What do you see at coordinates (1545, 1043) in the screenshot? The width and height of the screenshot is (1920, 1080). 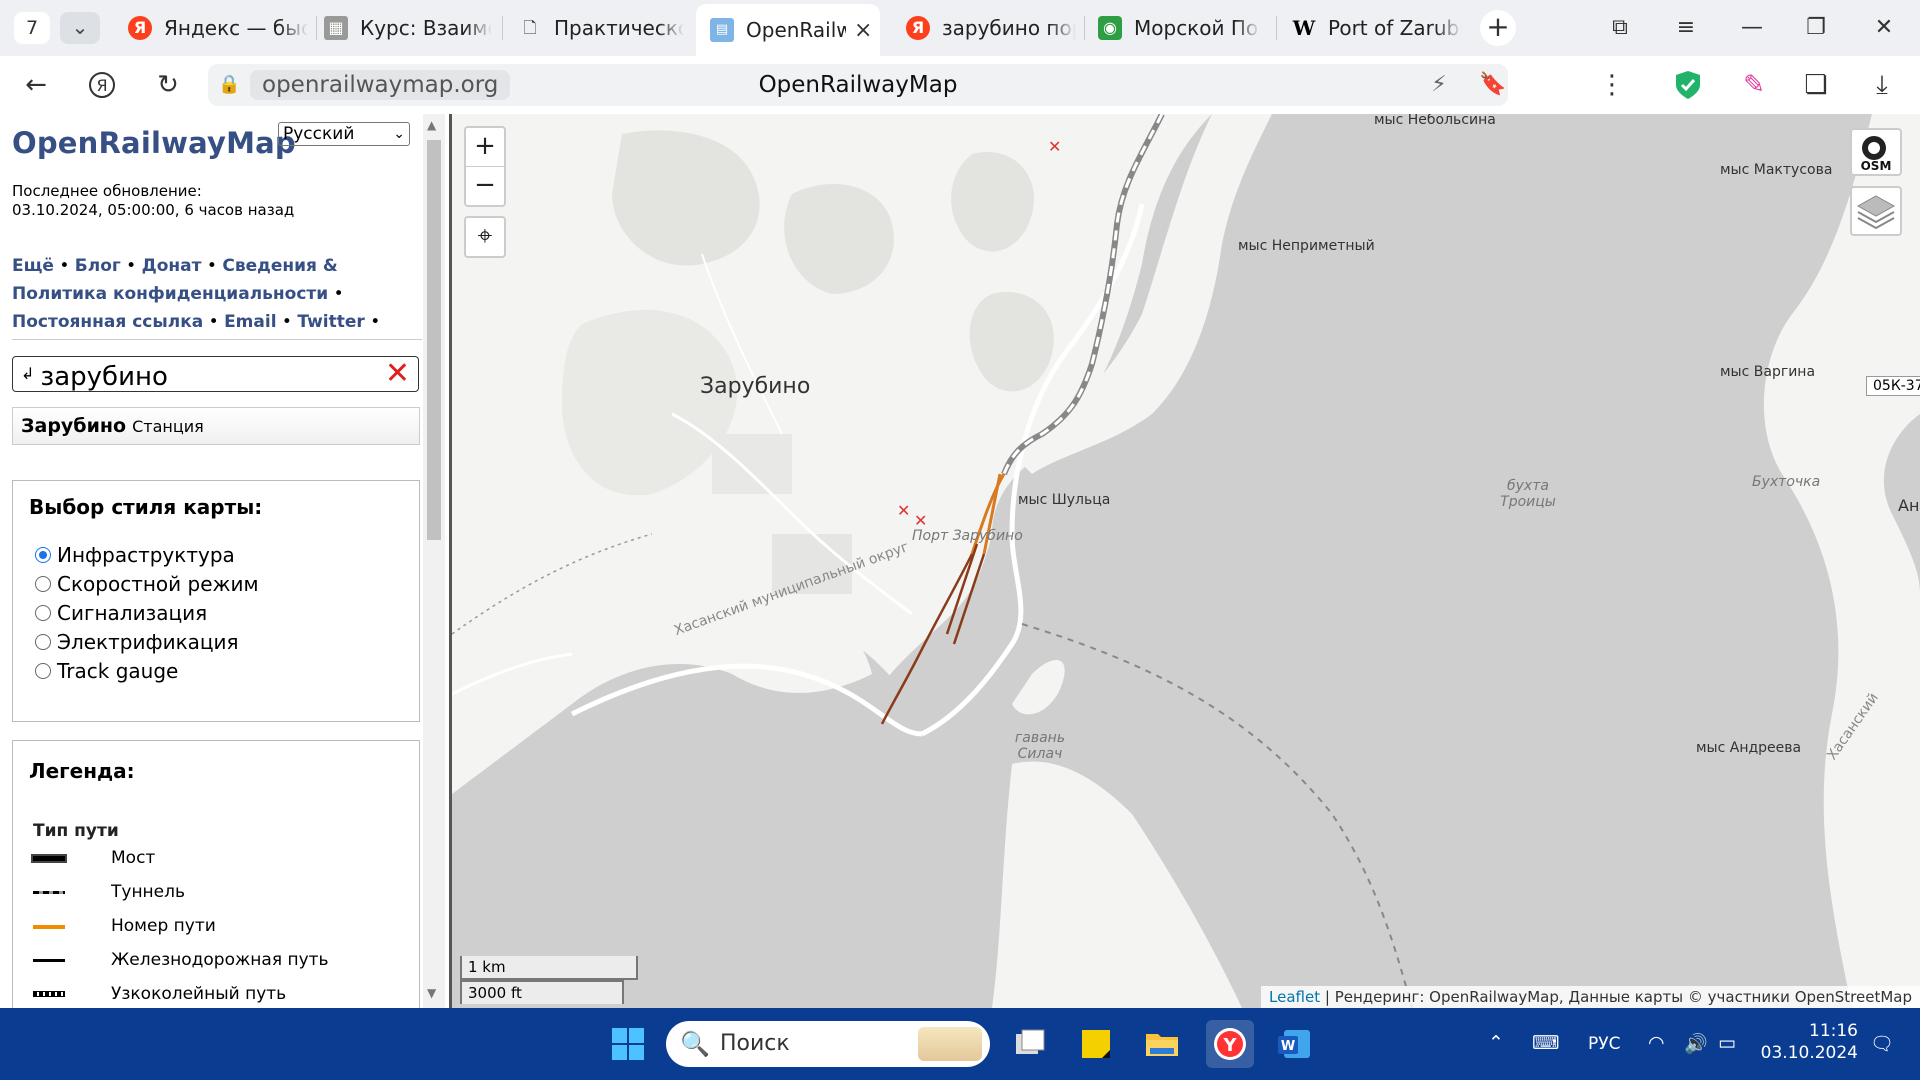 I see `keyboard-icon: ⌨` at bounding box center [1545, 1043].